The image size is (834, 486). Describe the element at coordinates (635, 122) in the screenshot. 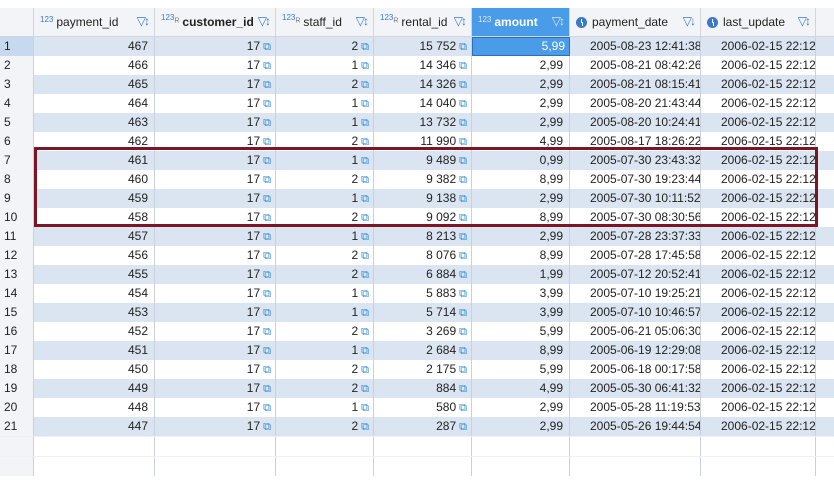

I see `cell-payment-date: 2005-08-20 10:24:41` at that location.